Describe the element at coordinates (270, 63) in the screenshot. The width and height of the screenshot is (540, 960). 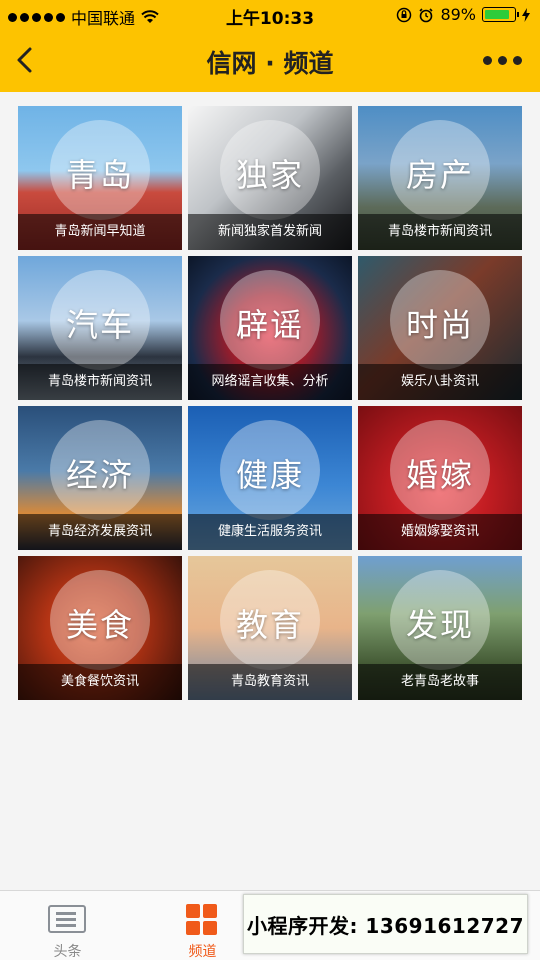
I see `page-title: 信网 · 频道` at that location.